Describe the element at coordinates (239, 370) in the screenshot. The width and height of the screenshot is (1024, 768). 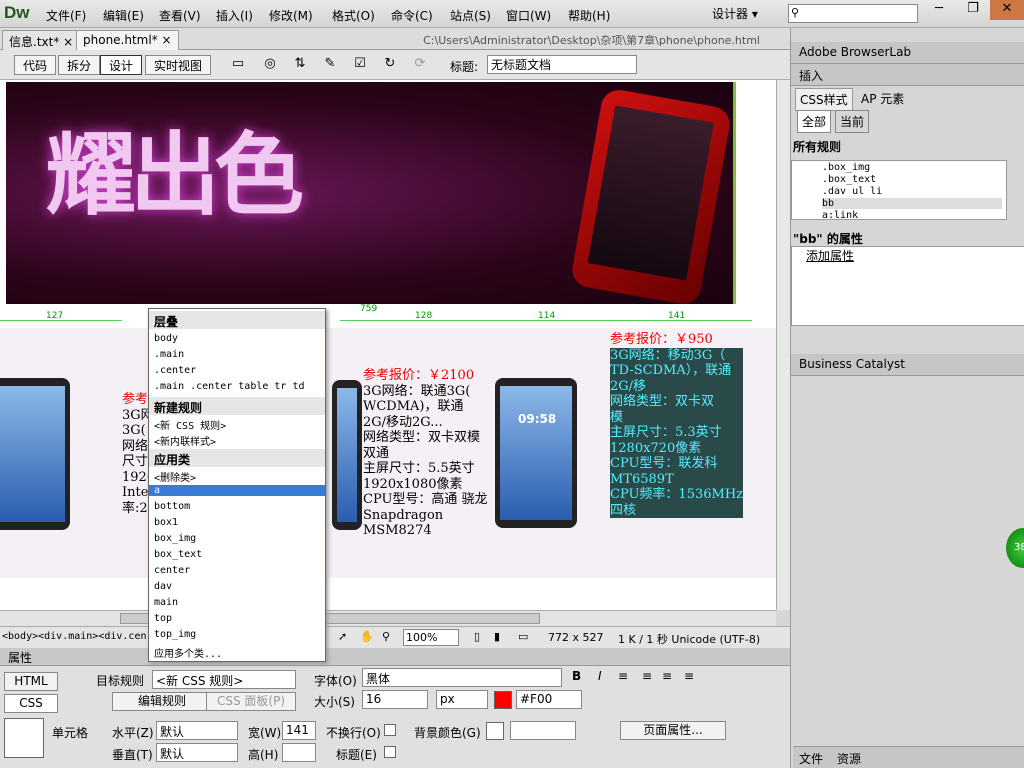
I see `dropdown-item: .center` at that location.